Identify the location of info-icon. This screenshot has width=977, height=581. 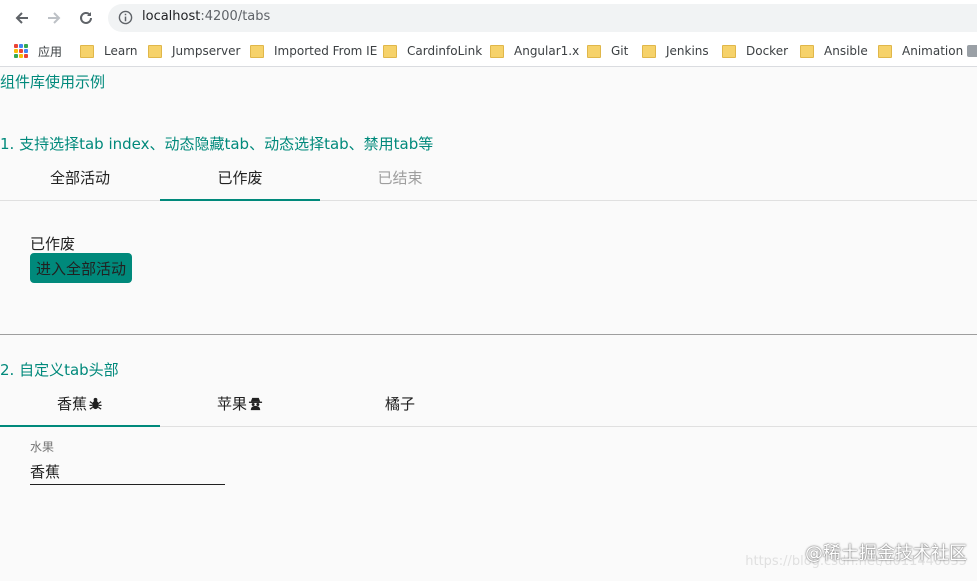
(125, 19).